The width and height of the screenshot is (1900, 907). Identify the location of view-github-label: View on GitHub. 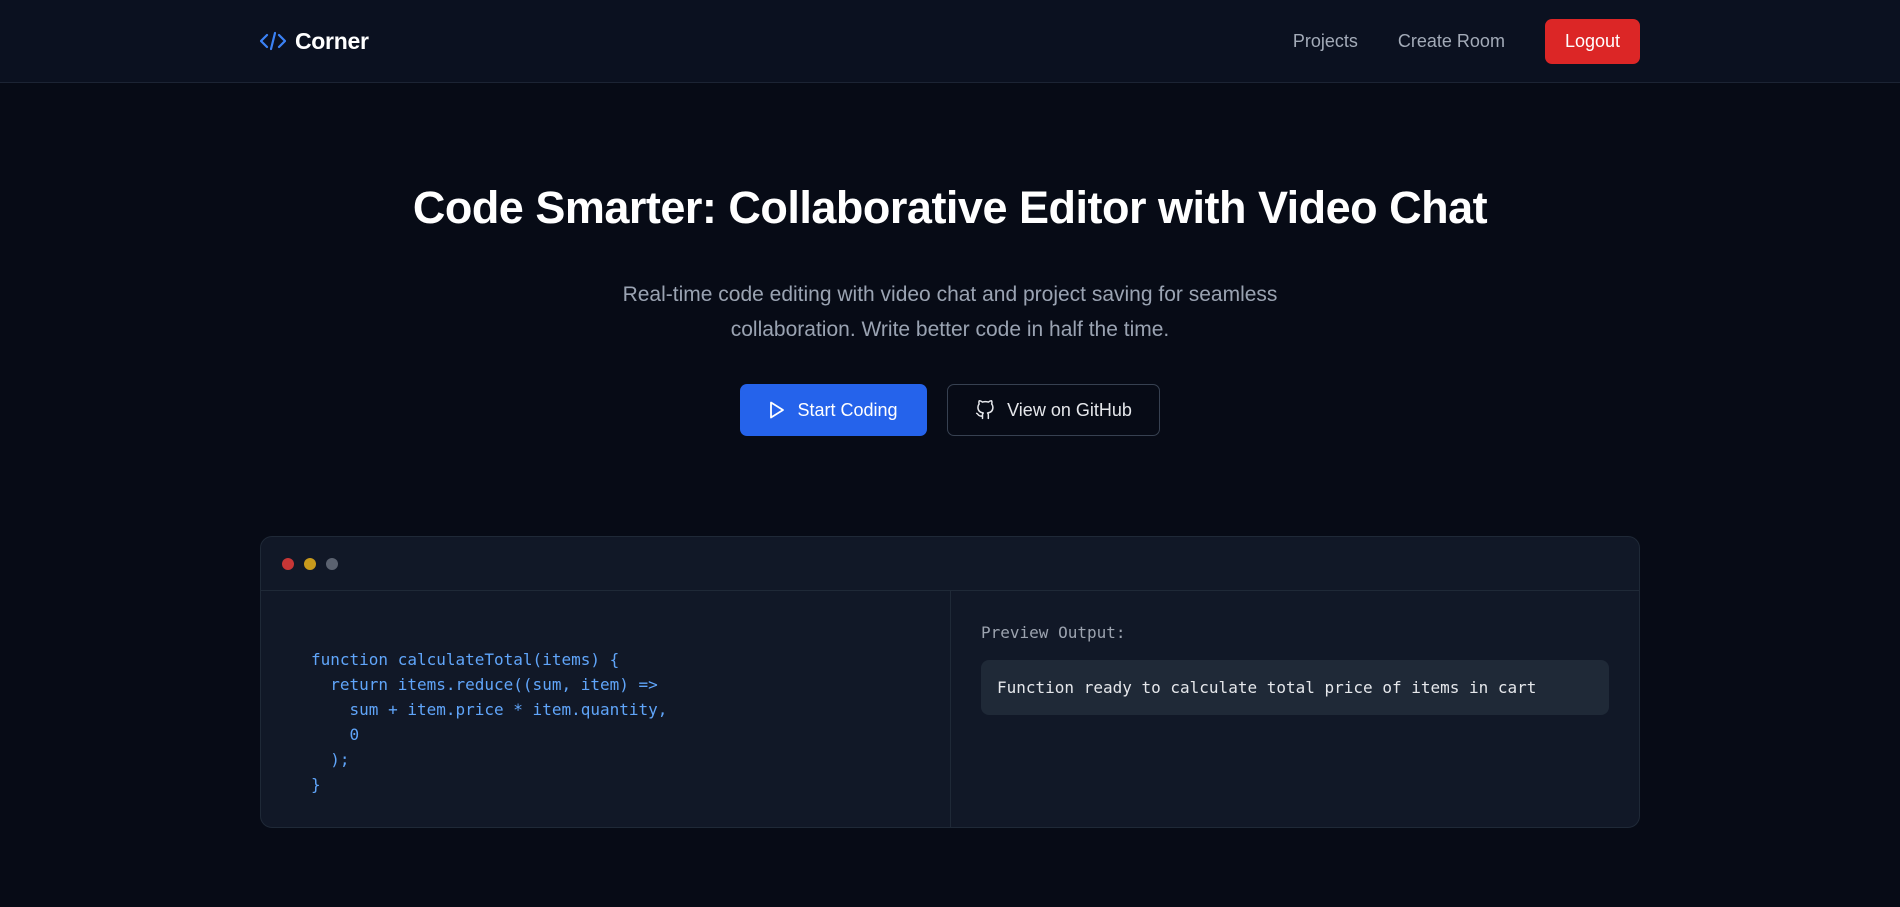
(1069, 409).